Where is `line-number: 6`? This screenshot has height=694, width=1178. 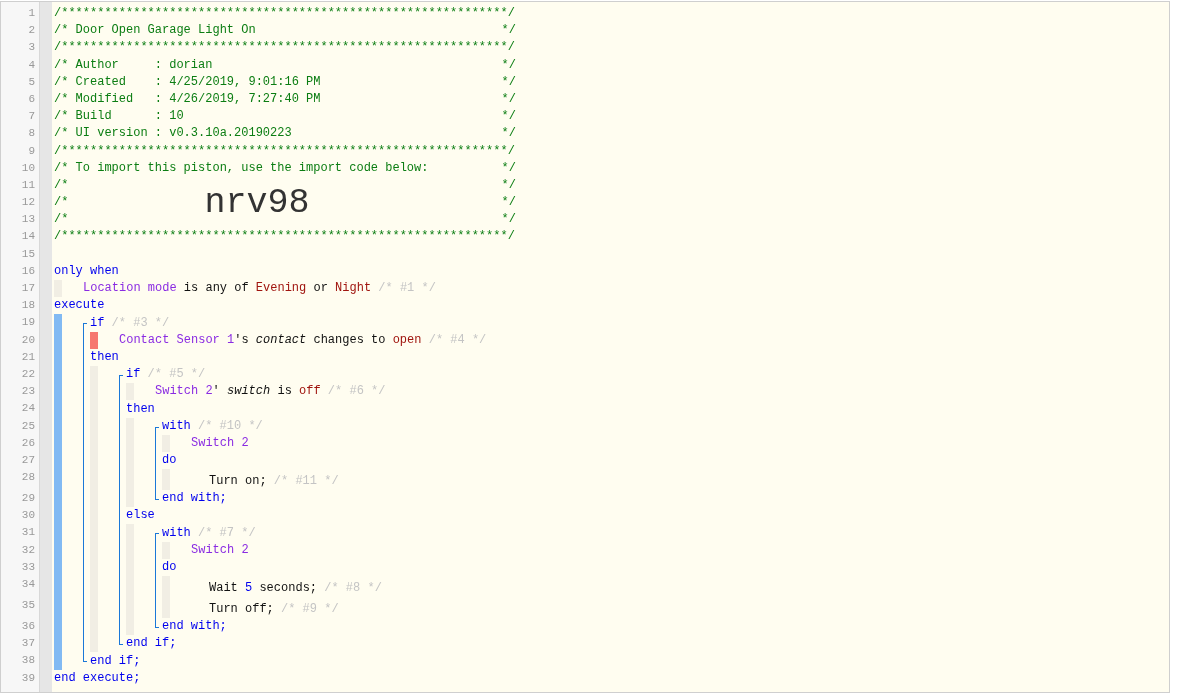 line-number: 6 is located at coordinates (31, 99).